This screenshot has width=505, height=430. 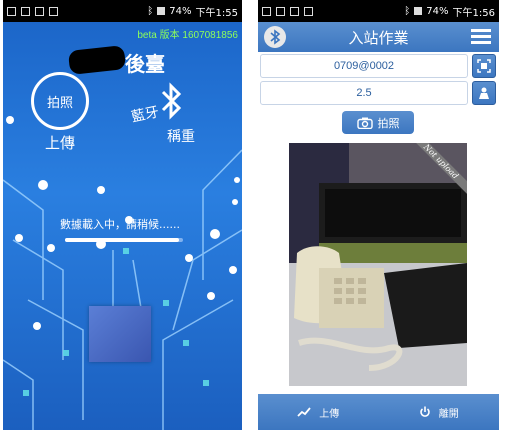 What do you see at coordinates (388, 123) in the screenshot?
I see `take-photo-label: 拍照` at bounding box center [388, 123].